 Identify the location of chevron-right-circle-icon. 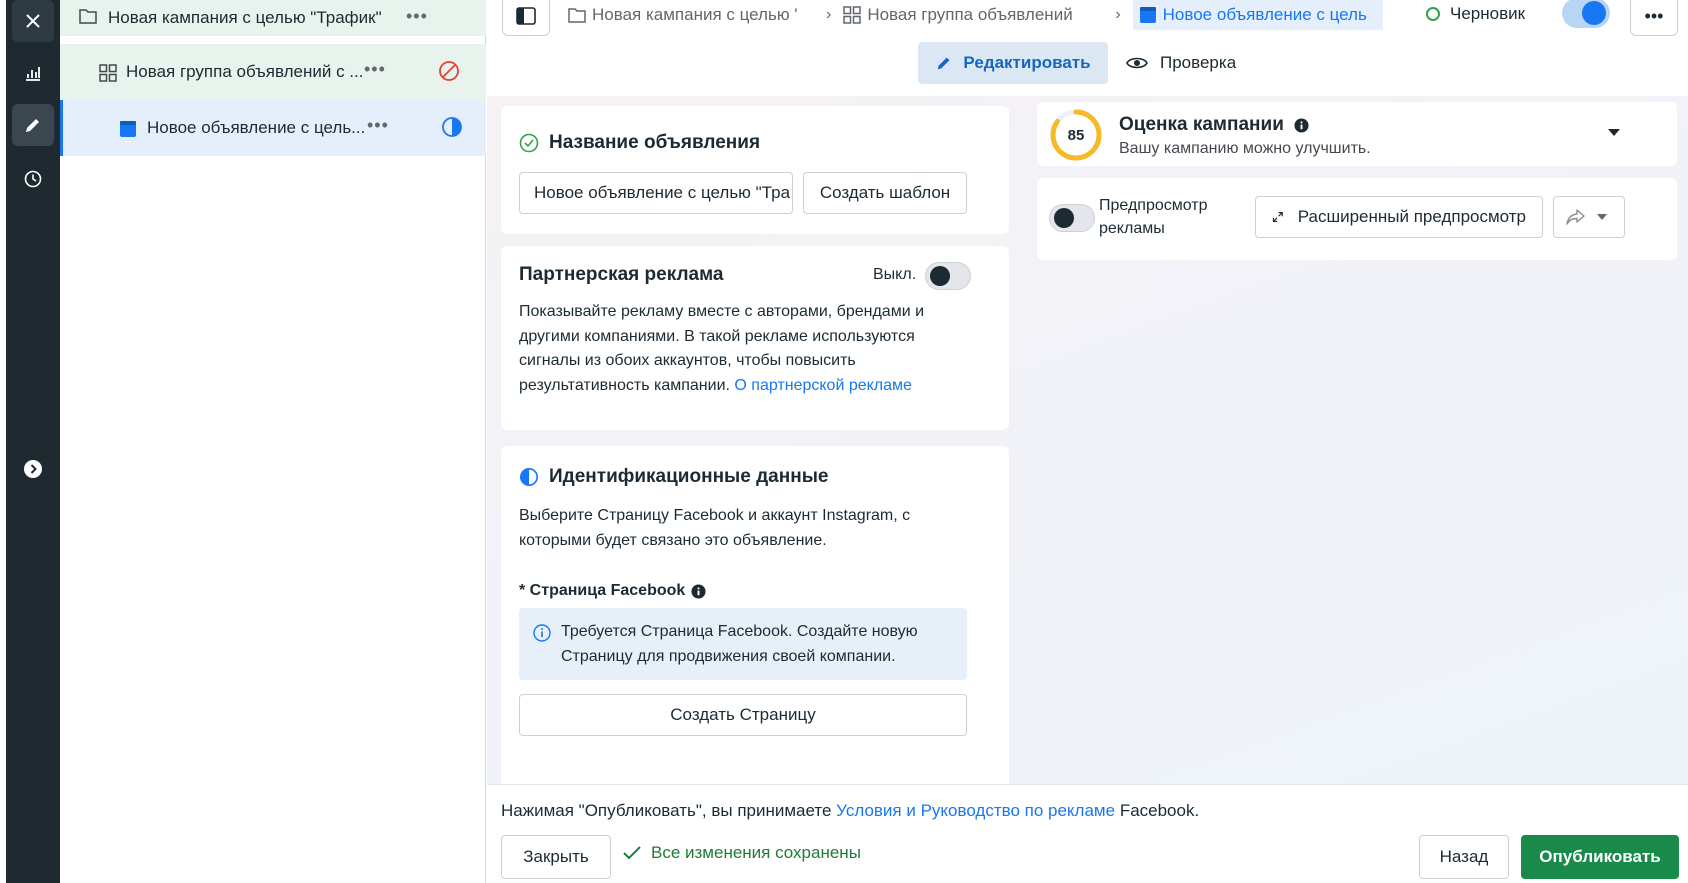
(33, 469).